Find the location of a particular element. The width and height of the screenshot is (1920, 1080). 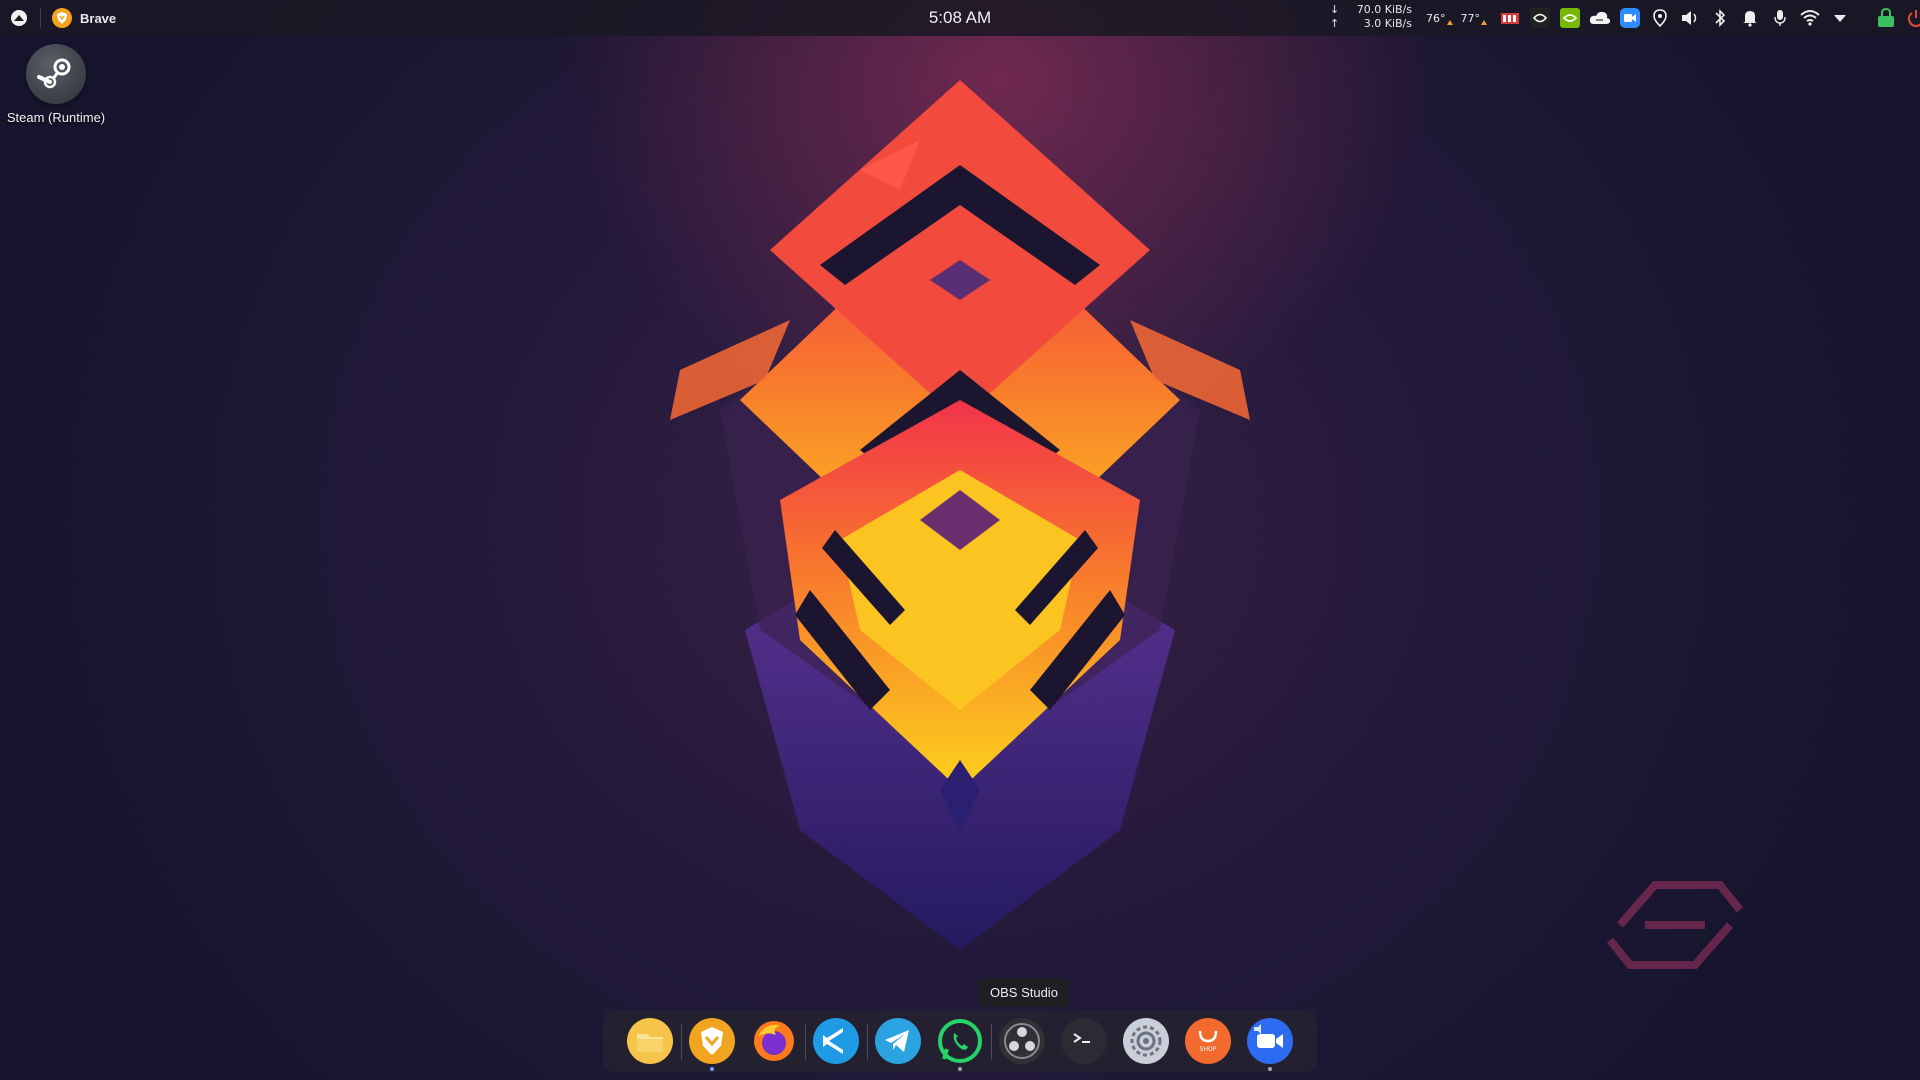

dock-item-system-settings is located at coordinates (1146, 1041).